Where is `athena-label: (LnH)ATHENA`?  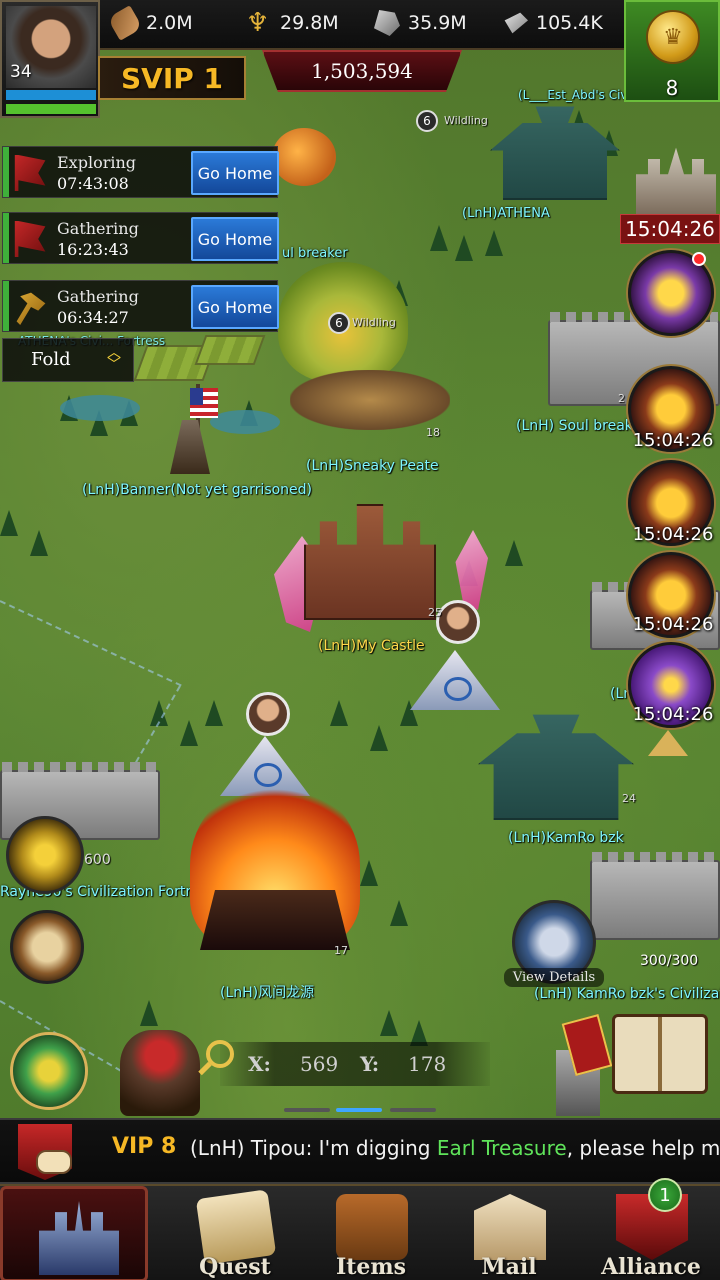 athena-label: (LnH)ATHENA is located at coordinates (506, 213).